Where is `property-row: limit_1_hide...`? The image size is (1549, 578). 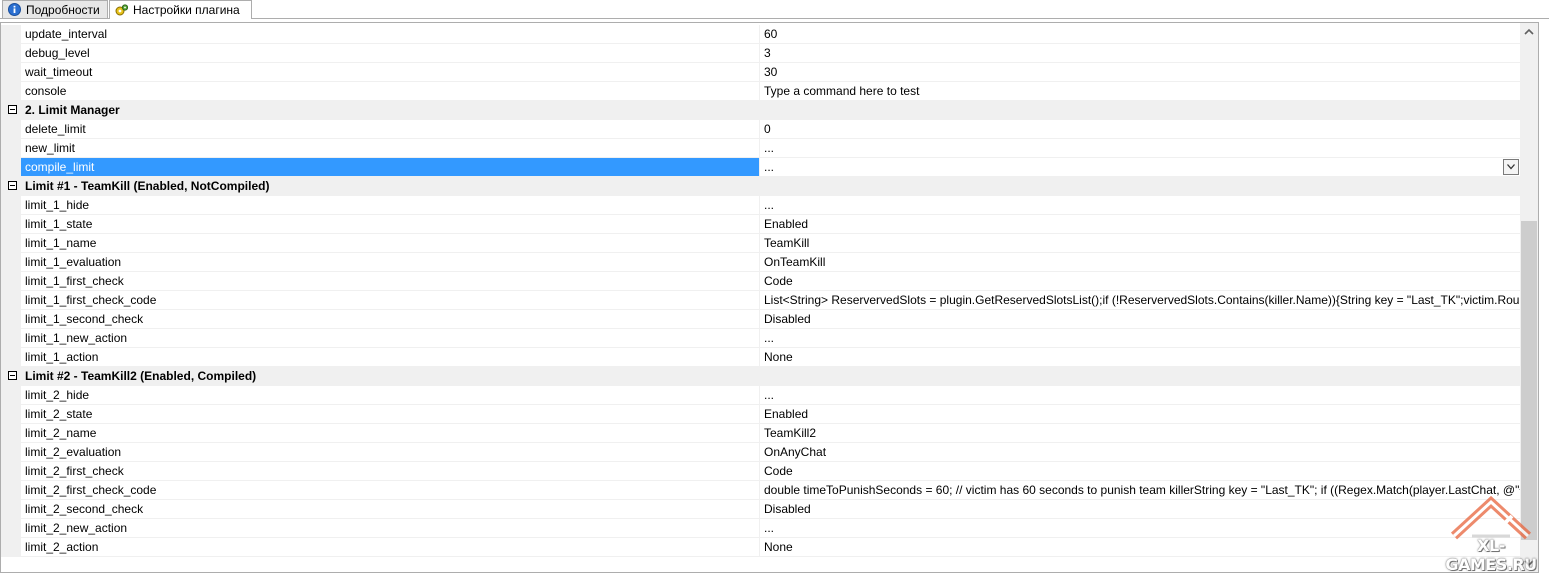 property-row: limit_1_hide... is located at coordinates (760, 205).